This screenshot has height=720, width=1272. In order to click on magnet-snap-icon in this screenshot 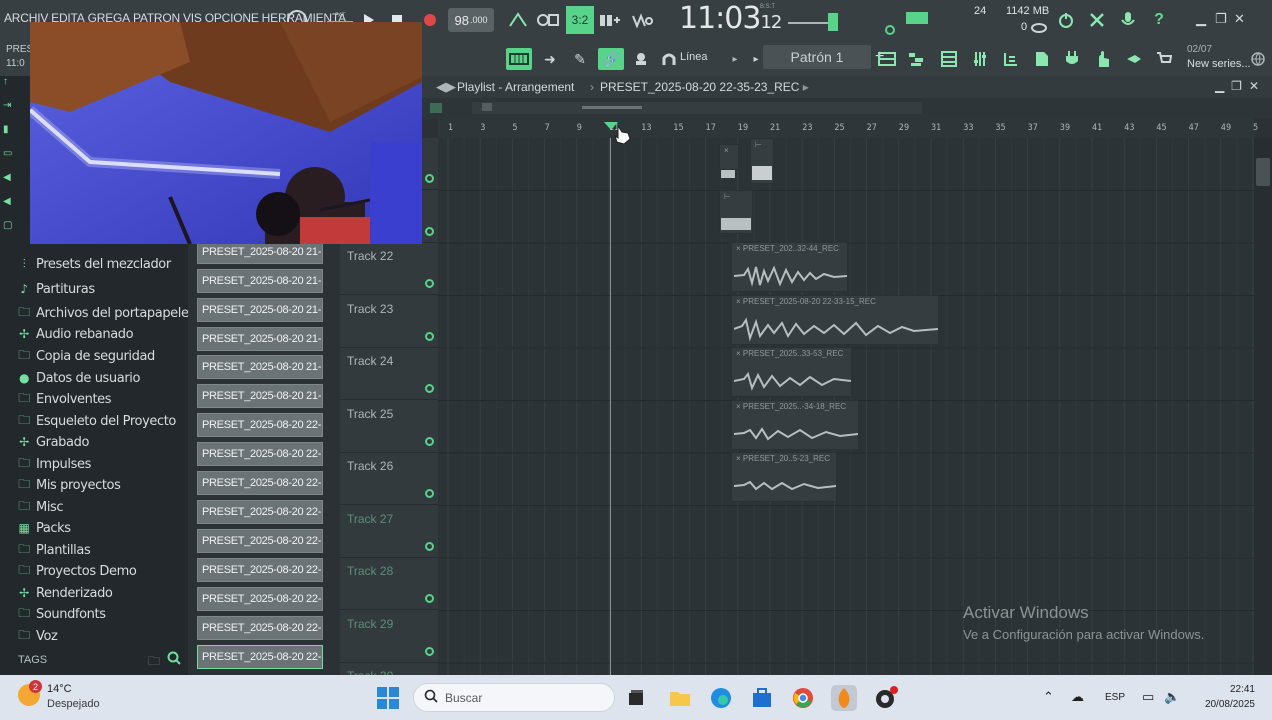, I will do `click(669, 59)`.